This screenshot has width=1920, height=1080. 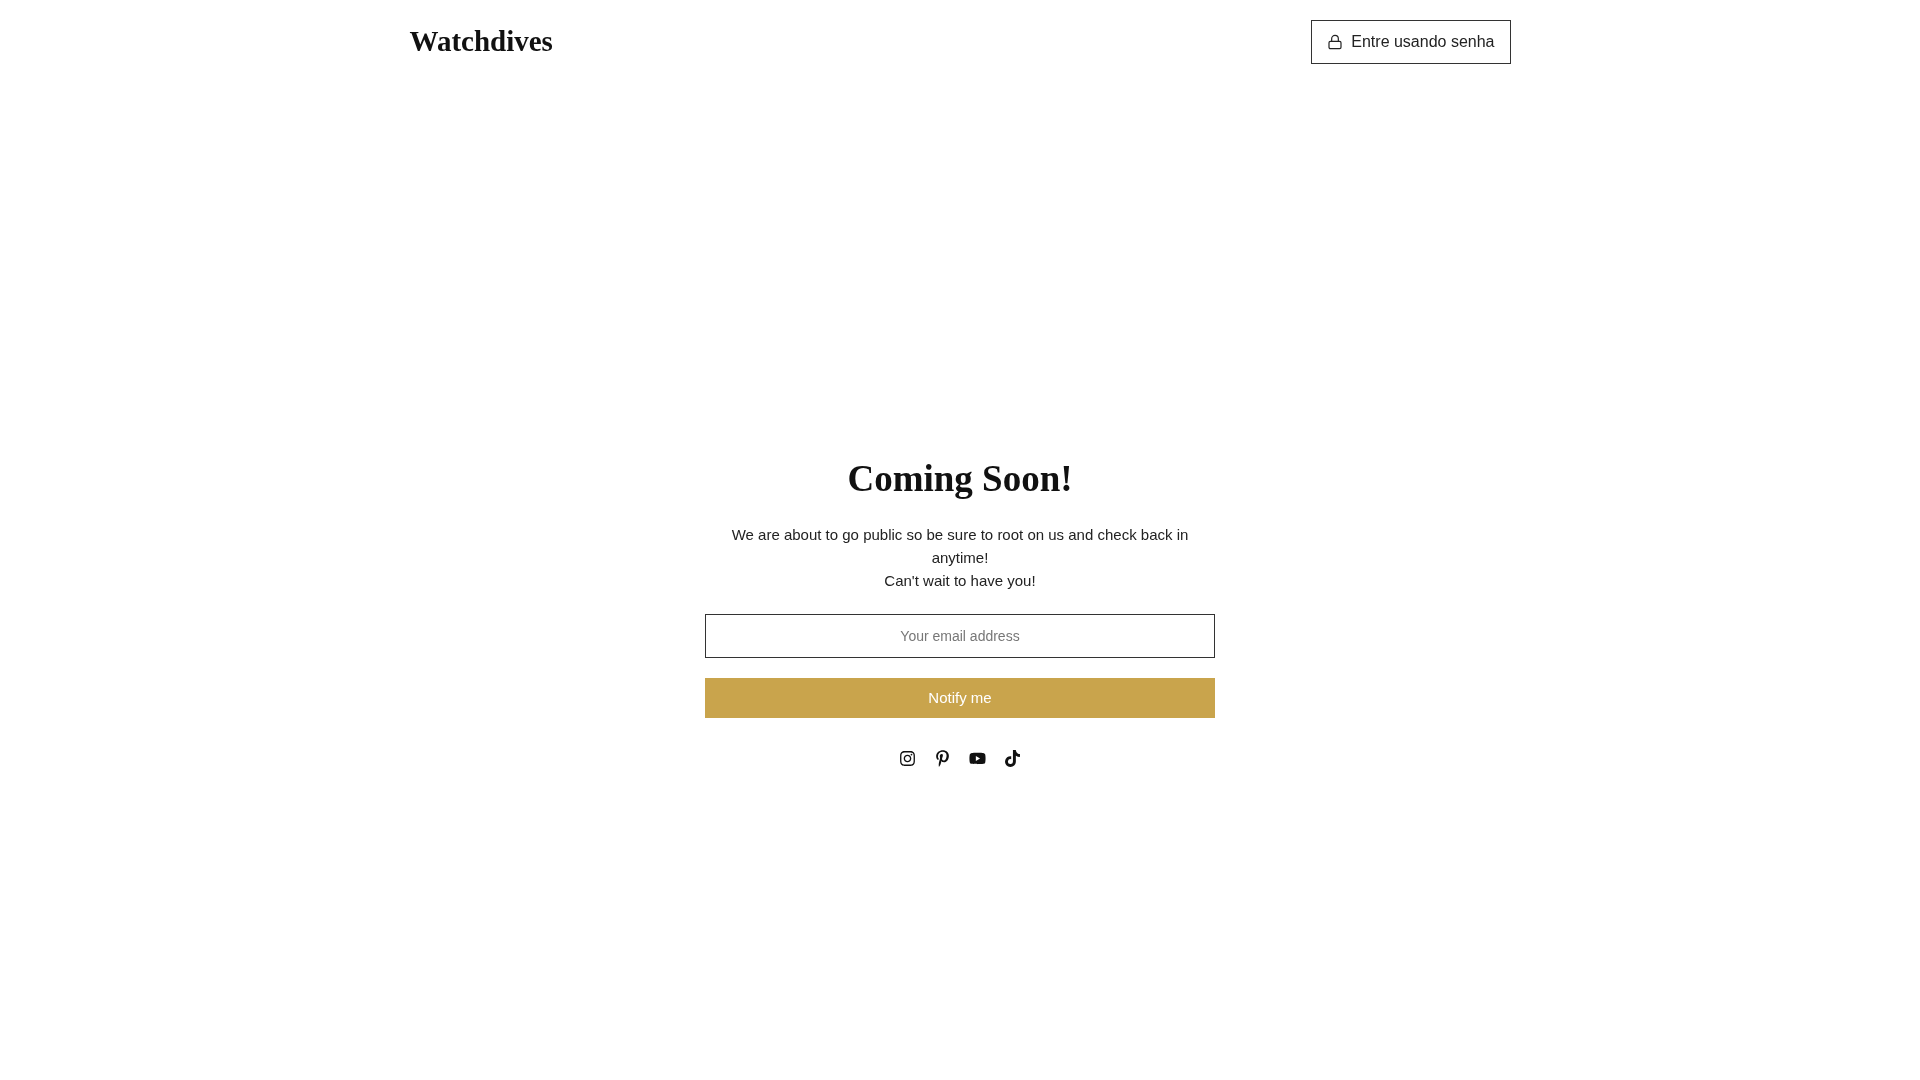 I want to click on page-heading: Coming Soon!, so click(x=960, y=479).